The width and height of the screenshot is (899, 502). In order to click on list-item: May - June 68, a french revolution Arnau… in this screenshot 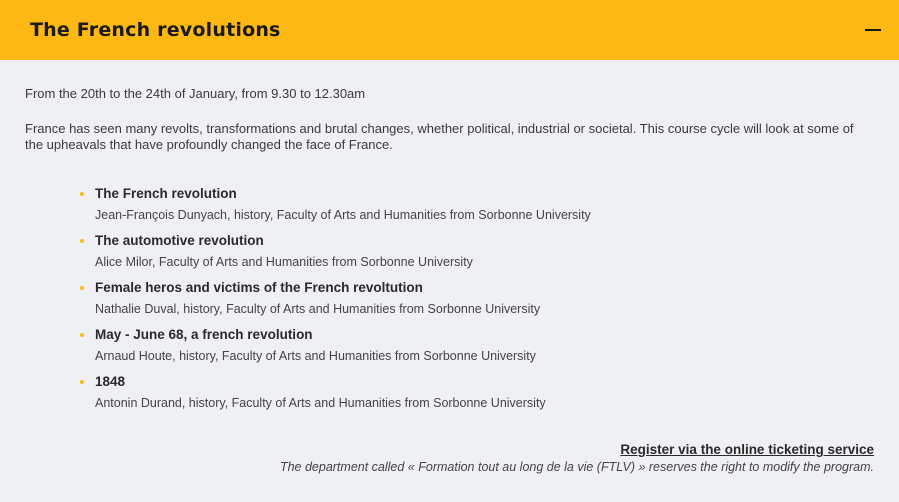, I will do `click(470, 349)`.